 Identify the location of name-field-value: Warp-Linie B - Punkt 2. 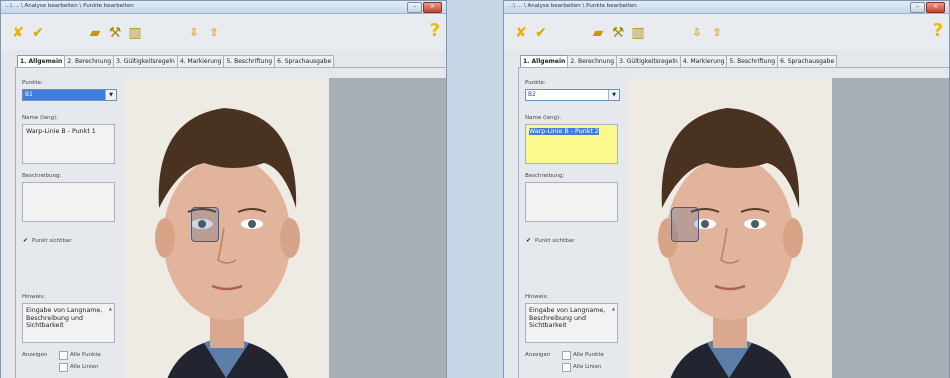
(564, 131).